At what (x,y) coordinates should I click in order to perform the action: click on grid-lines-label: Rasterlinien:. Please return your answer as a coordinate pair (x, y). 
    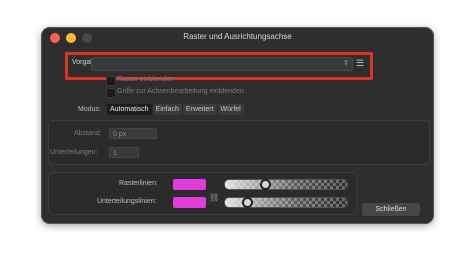
    Looking at the image, I should click on (138, 183).